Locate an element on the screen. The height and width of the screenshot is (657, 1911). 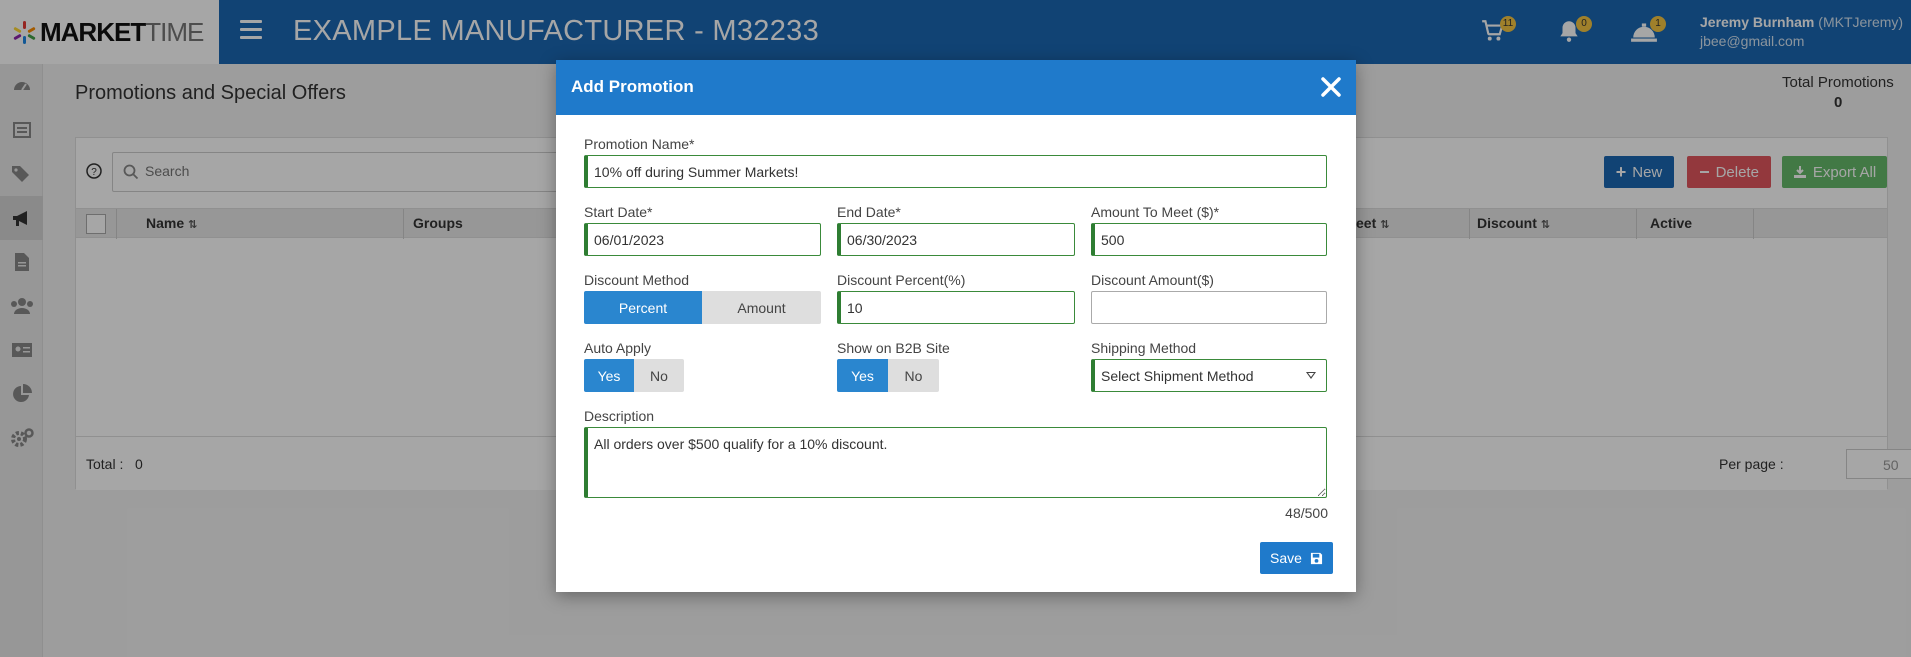
start-date-label: Start Date* is located at coordinates (618, 212).